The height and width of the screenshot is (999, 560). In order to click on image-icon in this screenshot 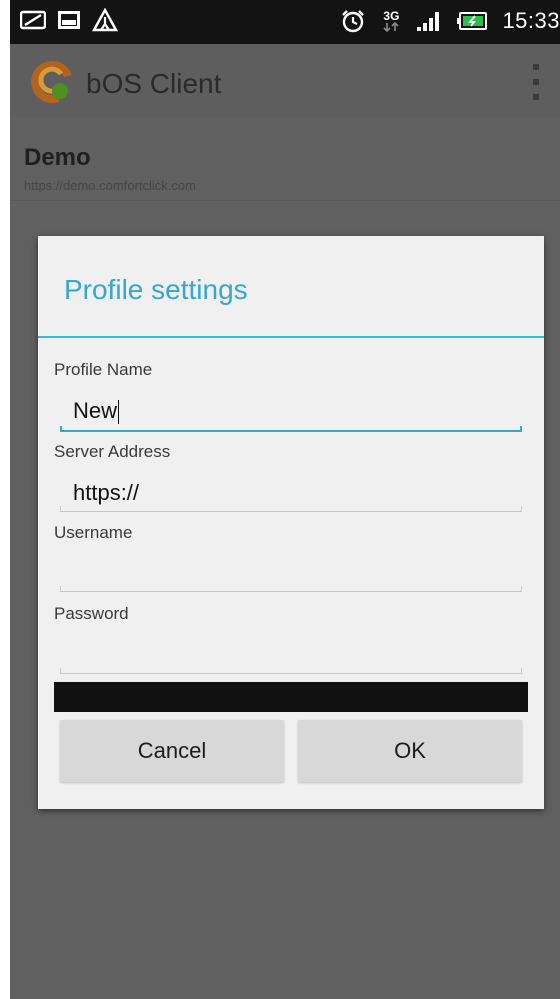, I will do `click(69, 20)`.